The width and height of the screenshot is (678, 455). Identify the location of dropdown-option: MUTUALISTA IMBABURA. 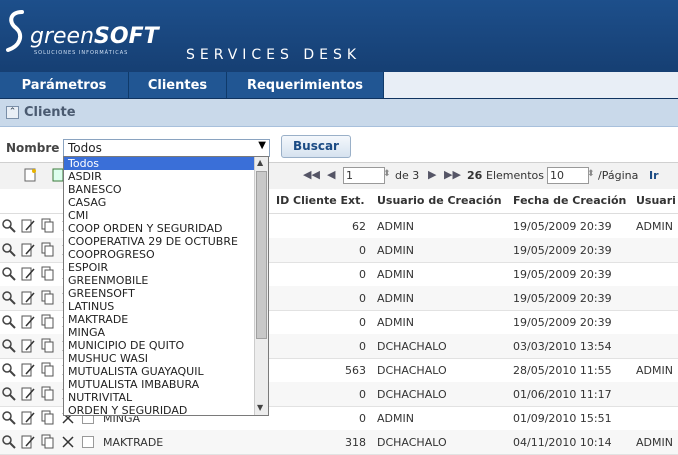
(161, 384).